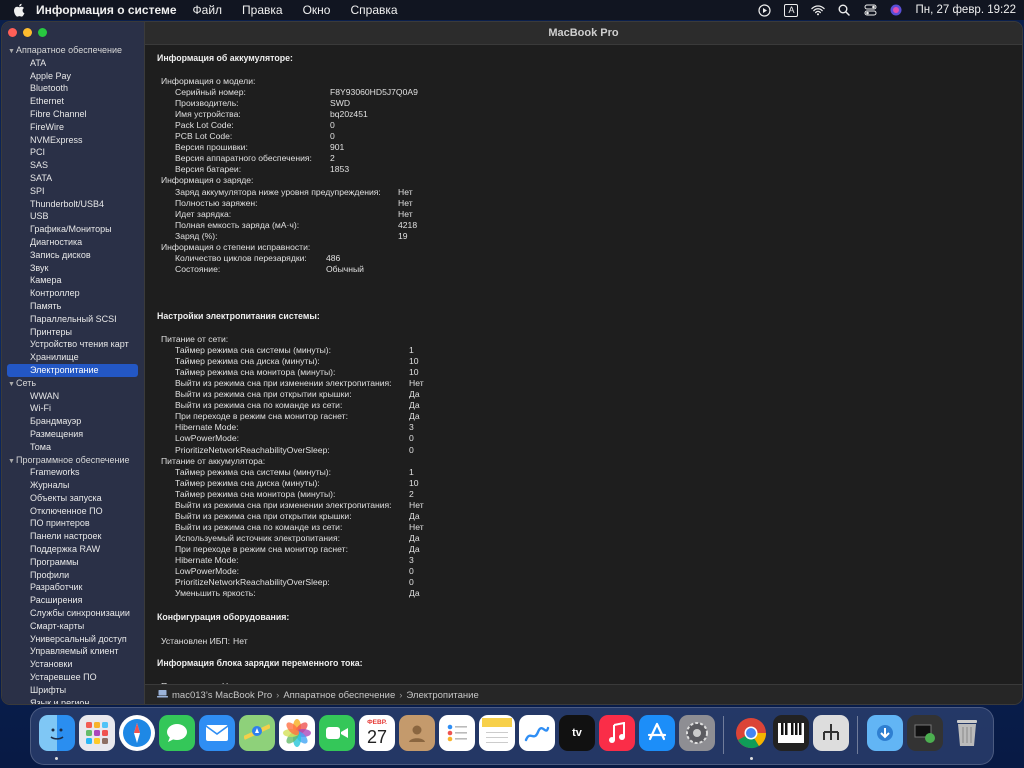 The height and width of the screenshot is (768, 1024). I want to click on sidebar-item: Принтеры, so click(73, 332).